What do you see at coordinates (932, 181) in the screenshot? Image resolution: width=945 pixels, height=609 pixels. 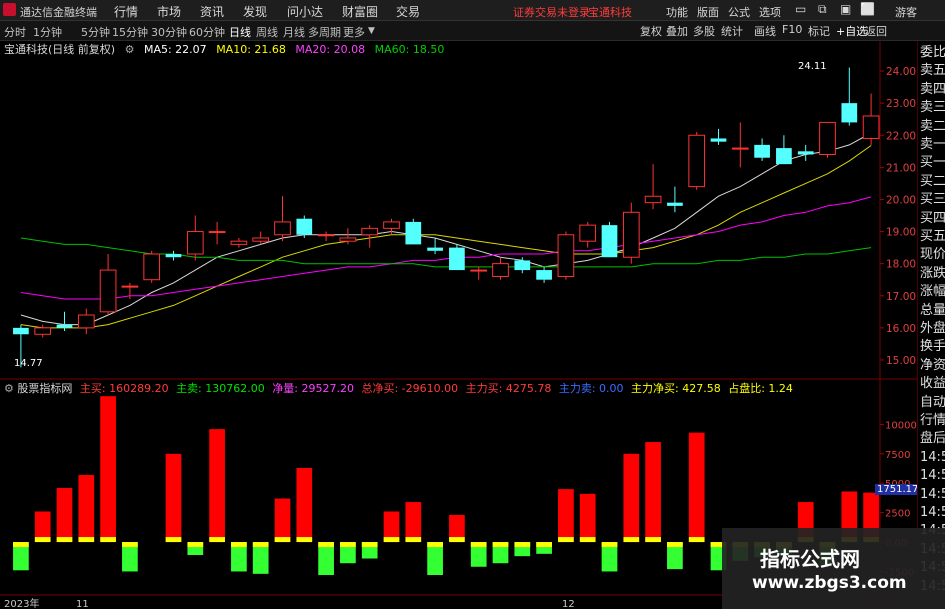 I see `side-panel-item: 买二` at bounding box center [932, 181].